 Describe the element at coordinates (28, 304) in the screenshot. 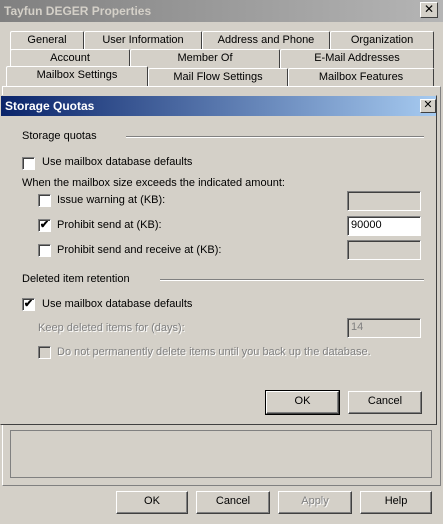

I see `retention-use-defaults-checkbox: ✔` at that location.